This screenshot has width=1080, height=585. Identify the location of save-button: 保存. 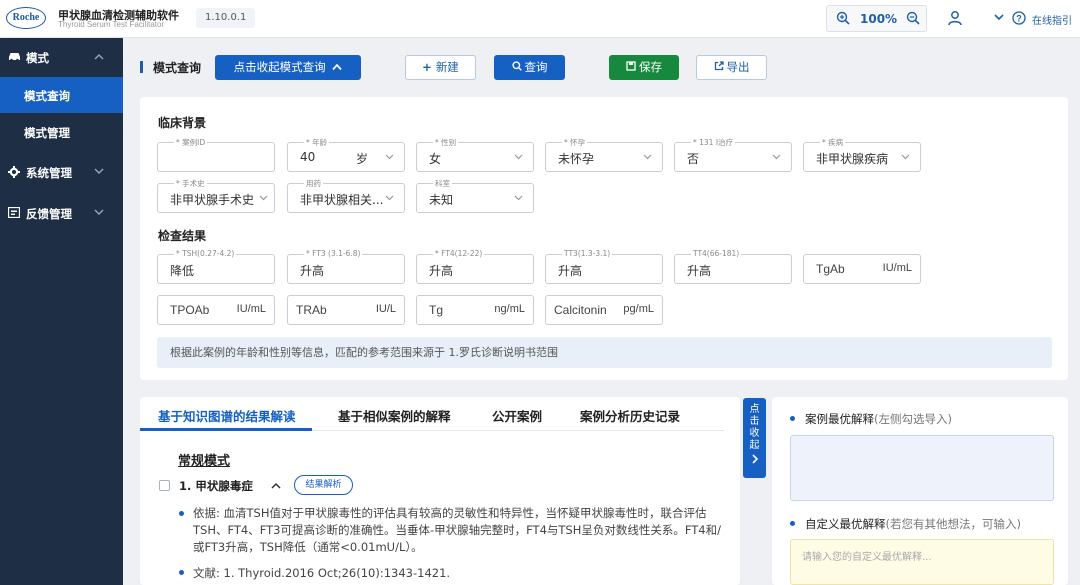
(644, 67).